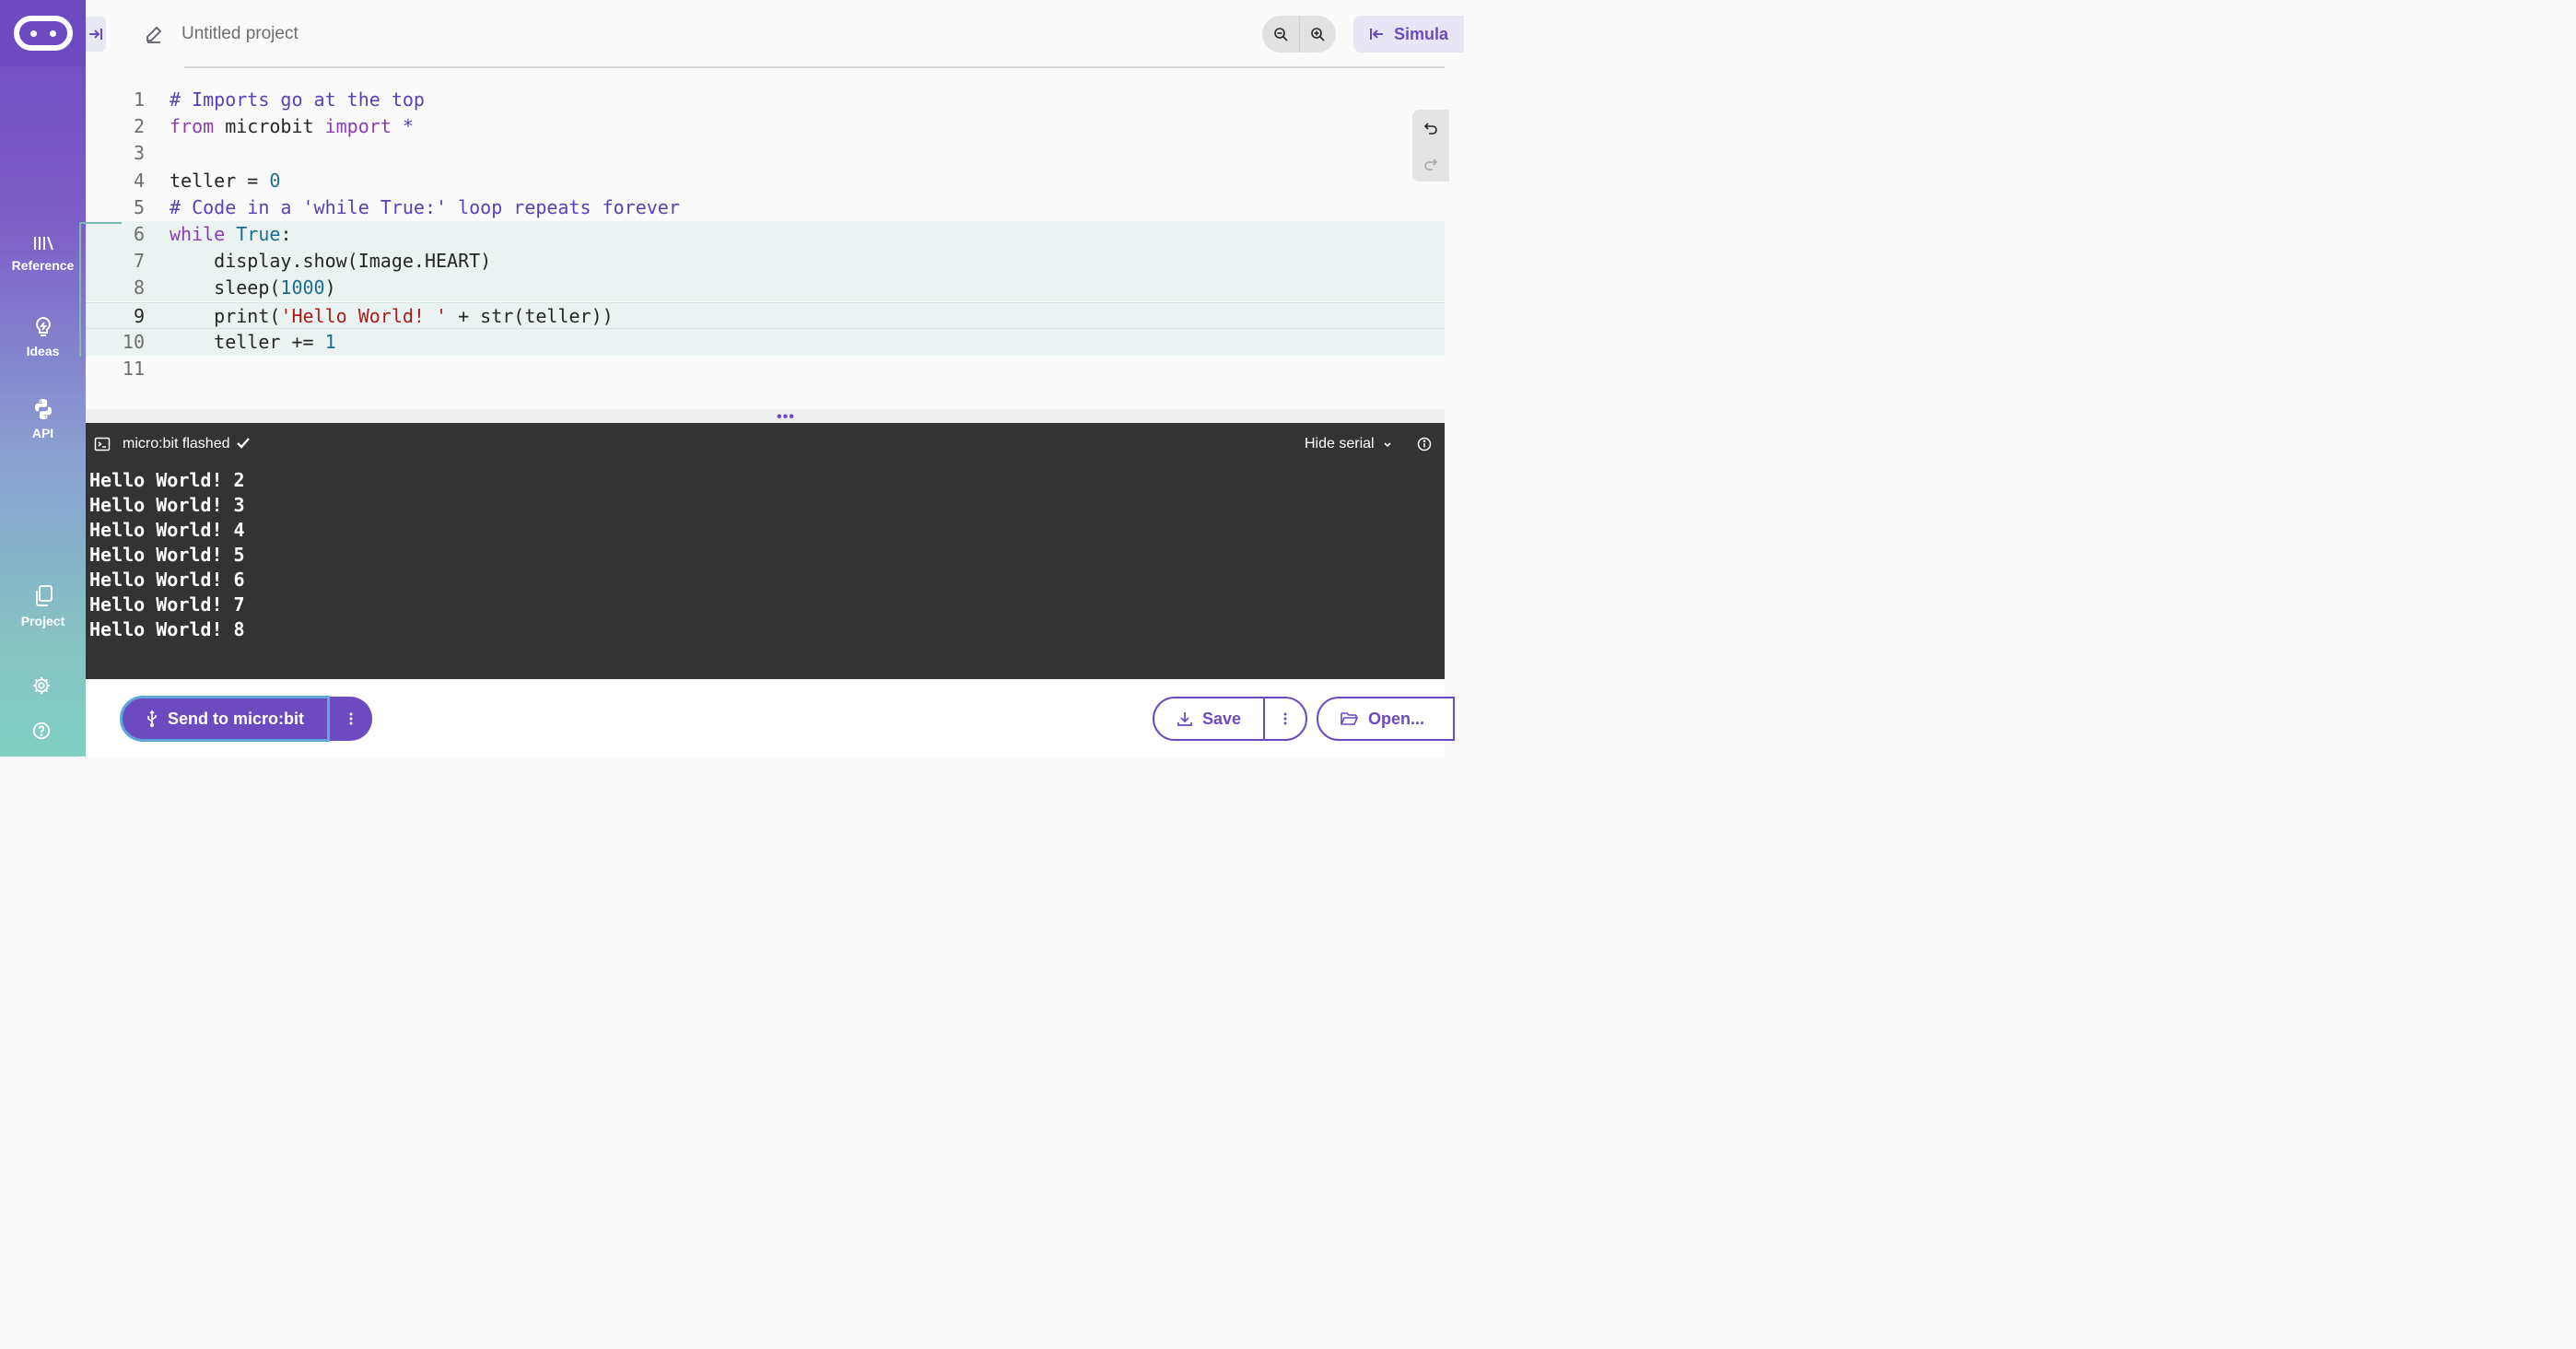 This screenshot has width=2576, height=1349. I want to click on redo-button, so click(1430, 164).